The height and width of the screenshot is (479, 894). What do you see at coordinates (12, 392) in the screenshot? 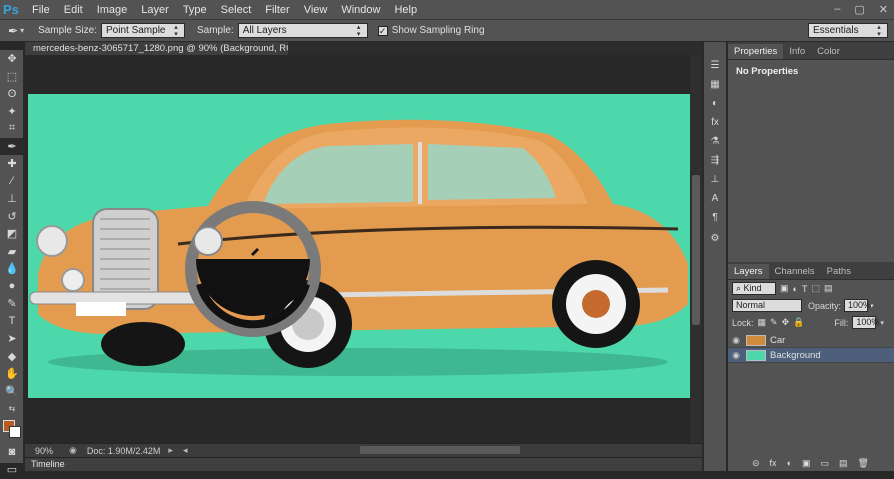
I see `zoom-tool-icon: 🔍` at bounding box center [12, 392].